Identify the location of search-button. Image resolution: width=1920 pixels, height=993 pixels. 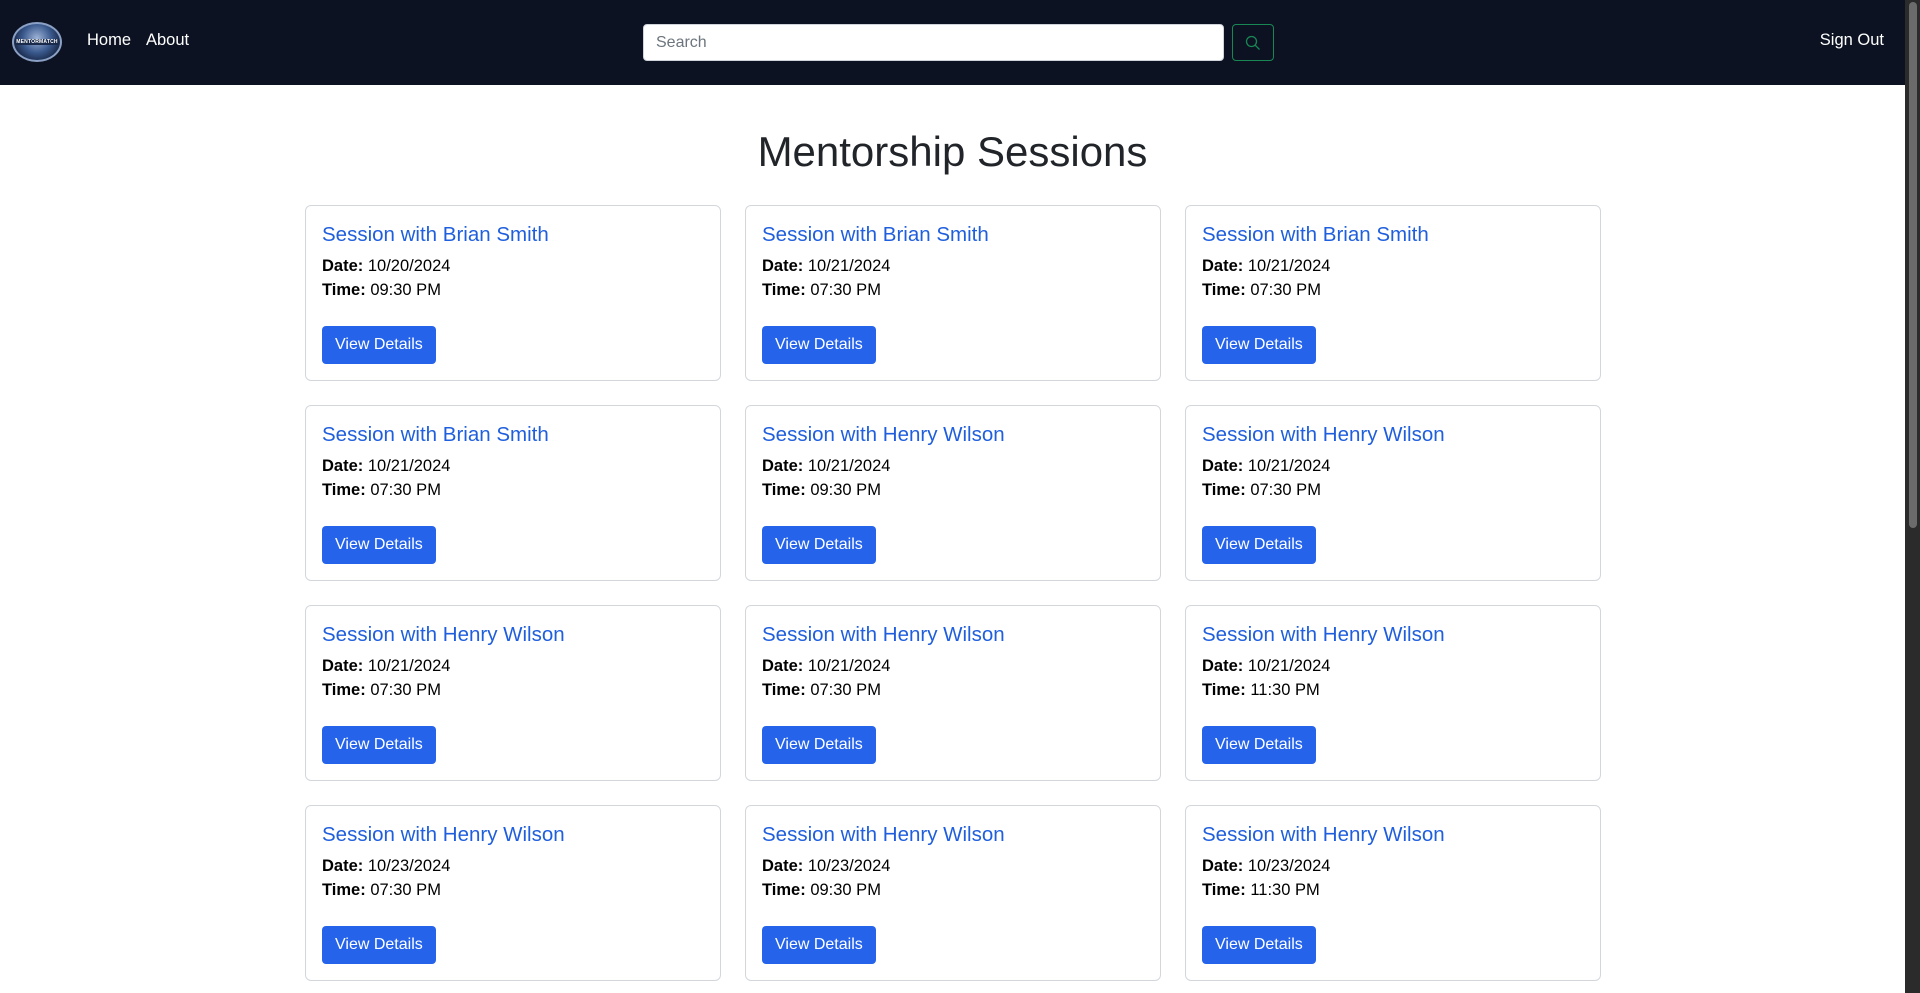
(1253, 42).